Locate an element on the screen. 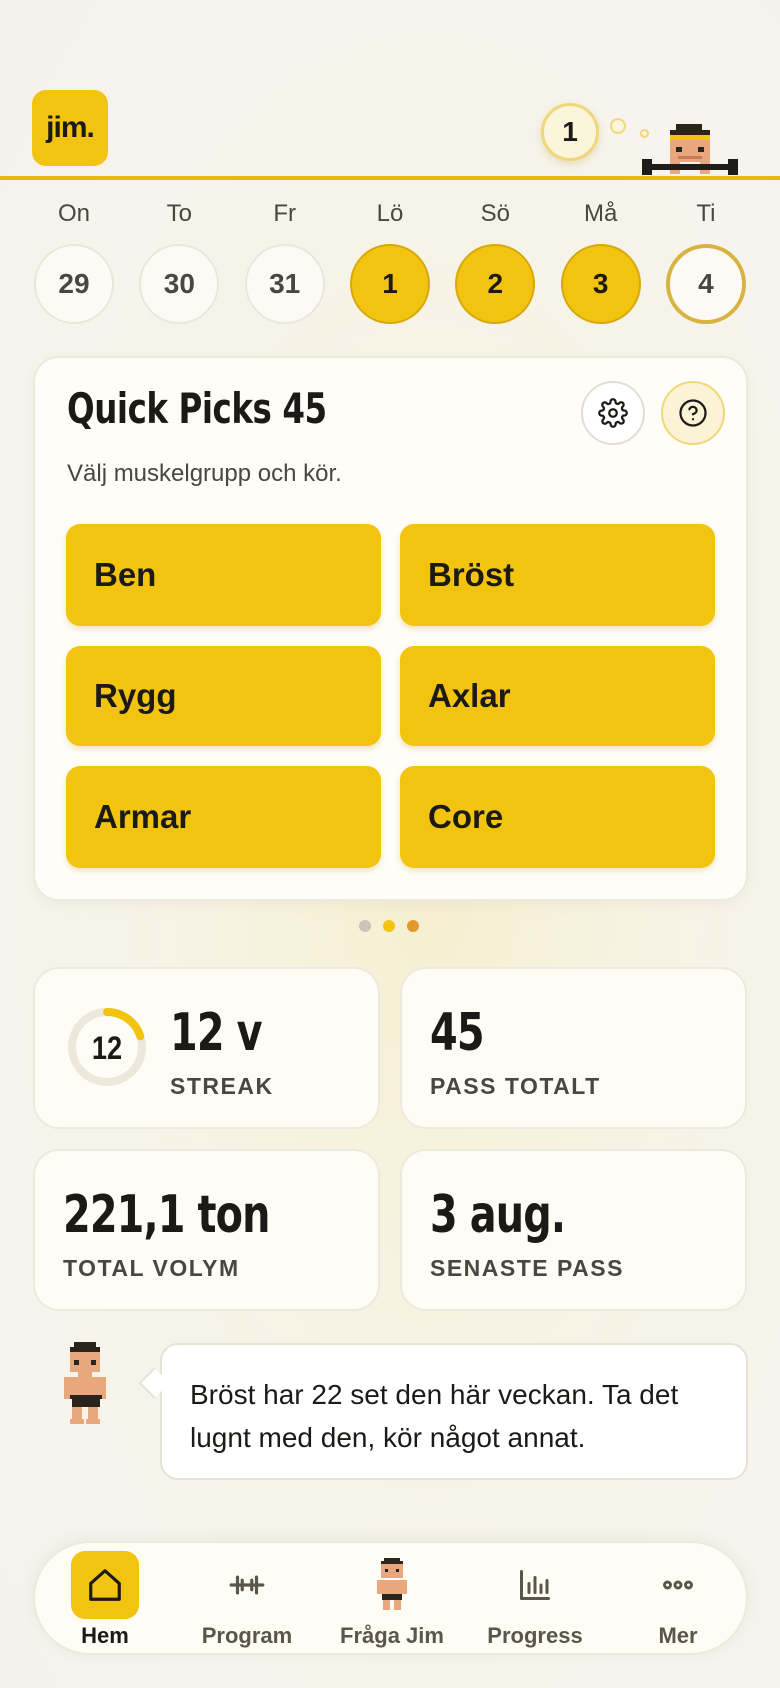 Image resolution: width=780 pixels, height=1688 pixels. nav-item-fraga-jim: Fråga Jim is located at coordinates (392, 1600).